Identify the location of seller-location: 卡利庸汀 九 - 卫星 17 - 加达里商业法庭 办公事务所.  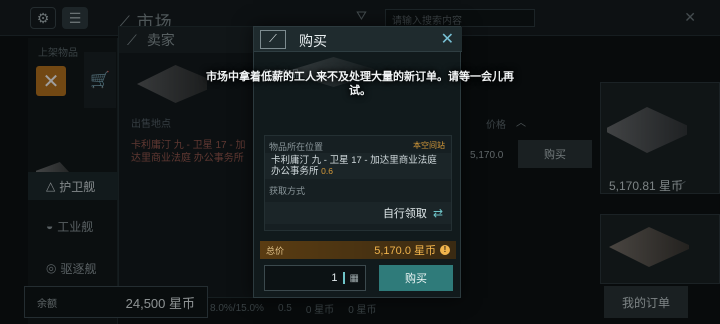
(188, 152).